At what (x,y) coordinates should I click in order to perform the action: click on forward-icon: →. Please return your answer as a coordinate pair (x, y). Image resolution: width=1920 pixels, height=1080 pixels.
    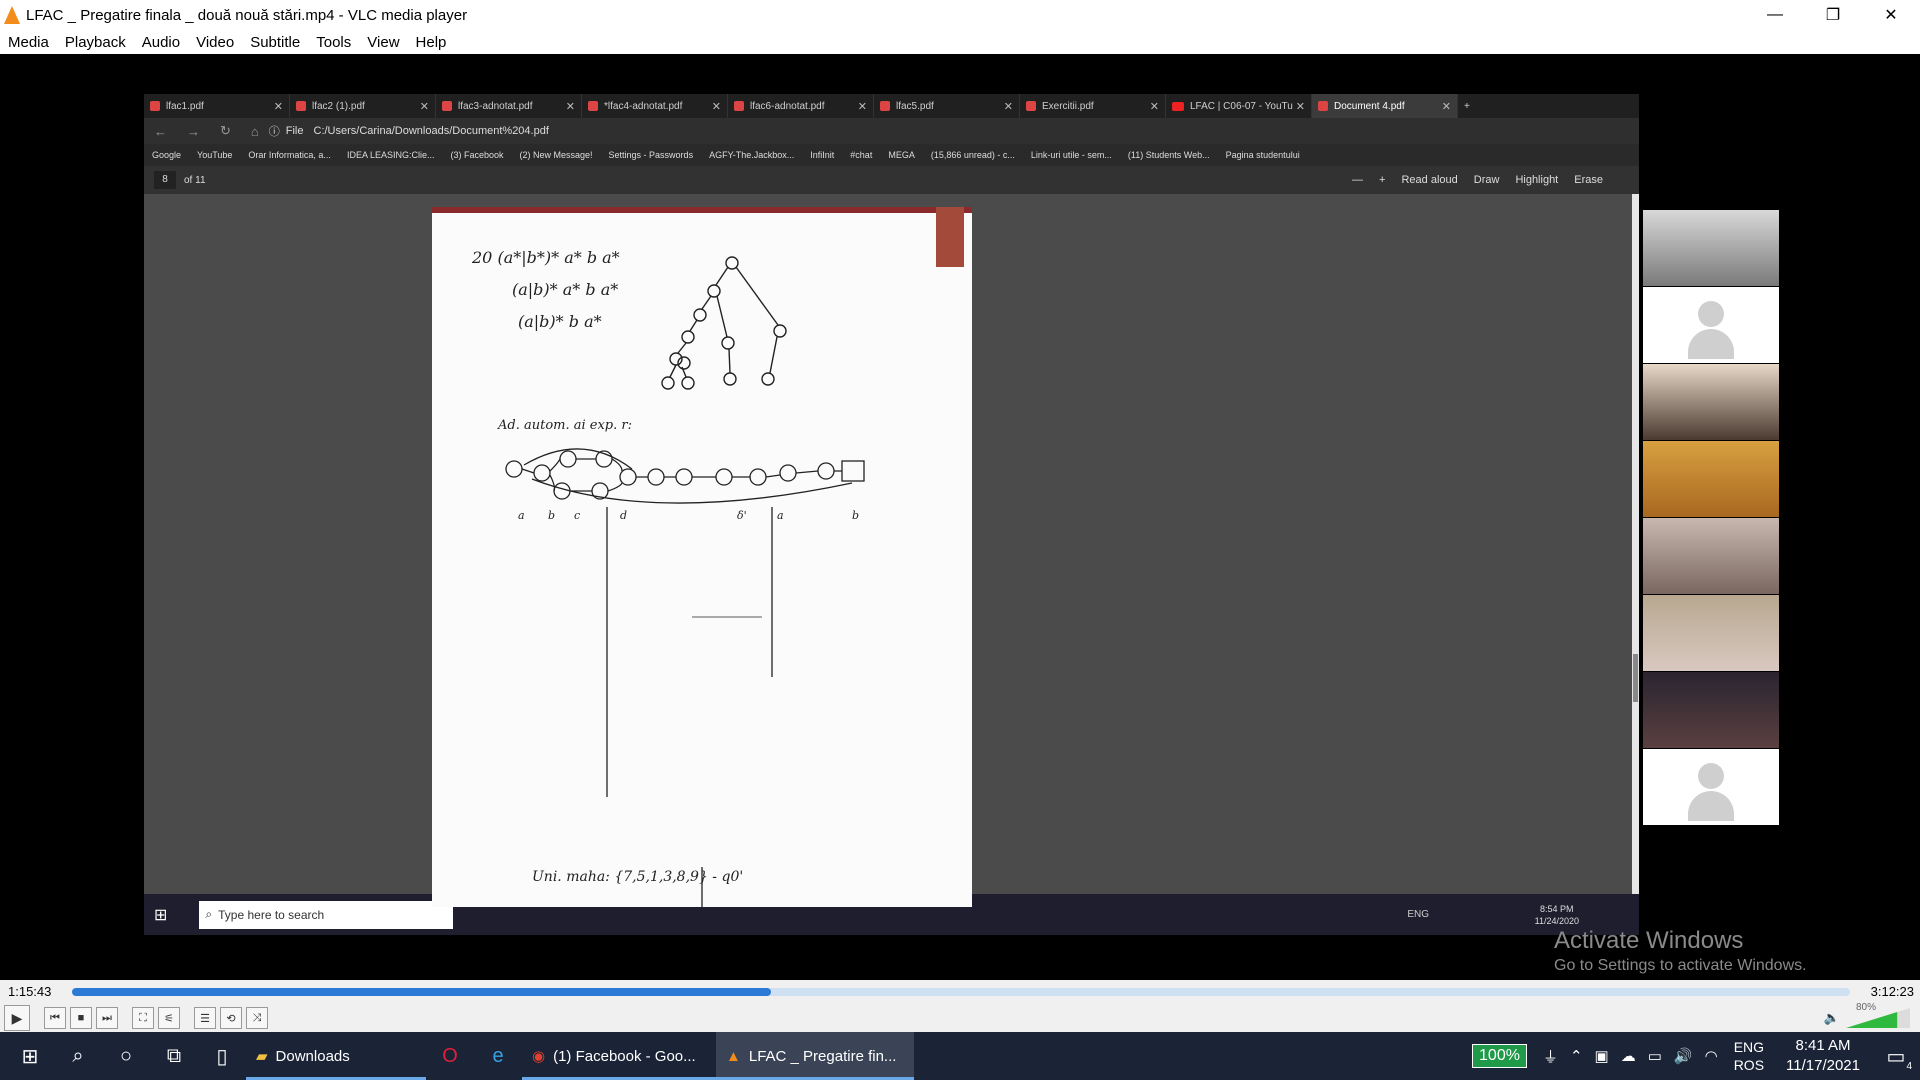
    Looking at the image, I should click on (193, 131).